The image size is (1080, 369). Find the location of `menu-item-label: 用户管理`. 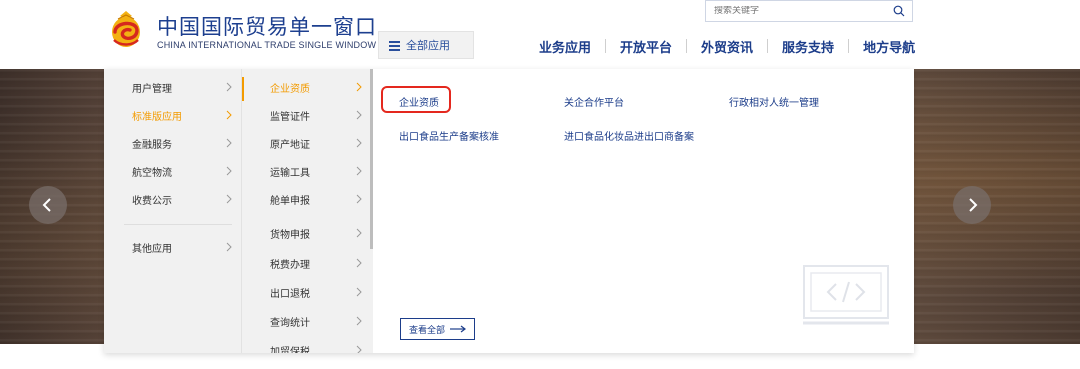

menu-item-label: 用户管理 is located at coordinates (152, 89).